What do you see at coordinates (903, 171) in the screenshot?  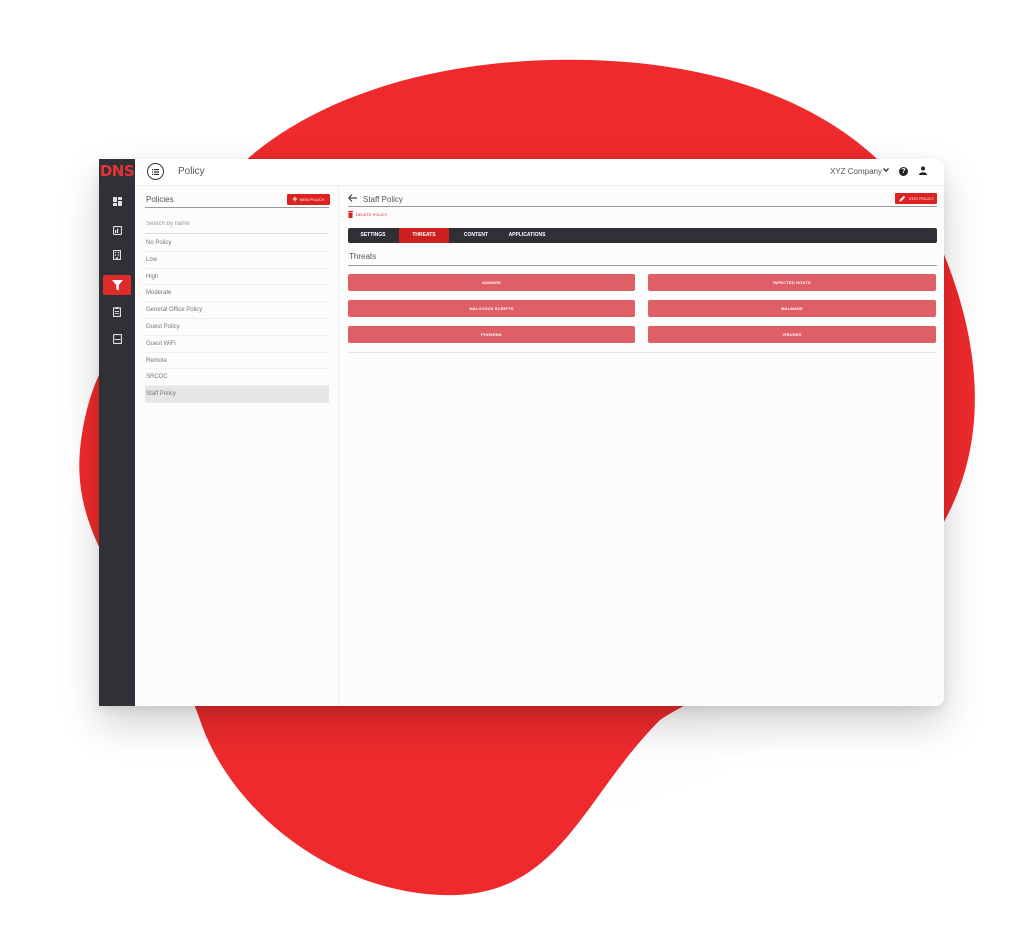 I see `help-icon: ?` at bounding box center [903, 171].